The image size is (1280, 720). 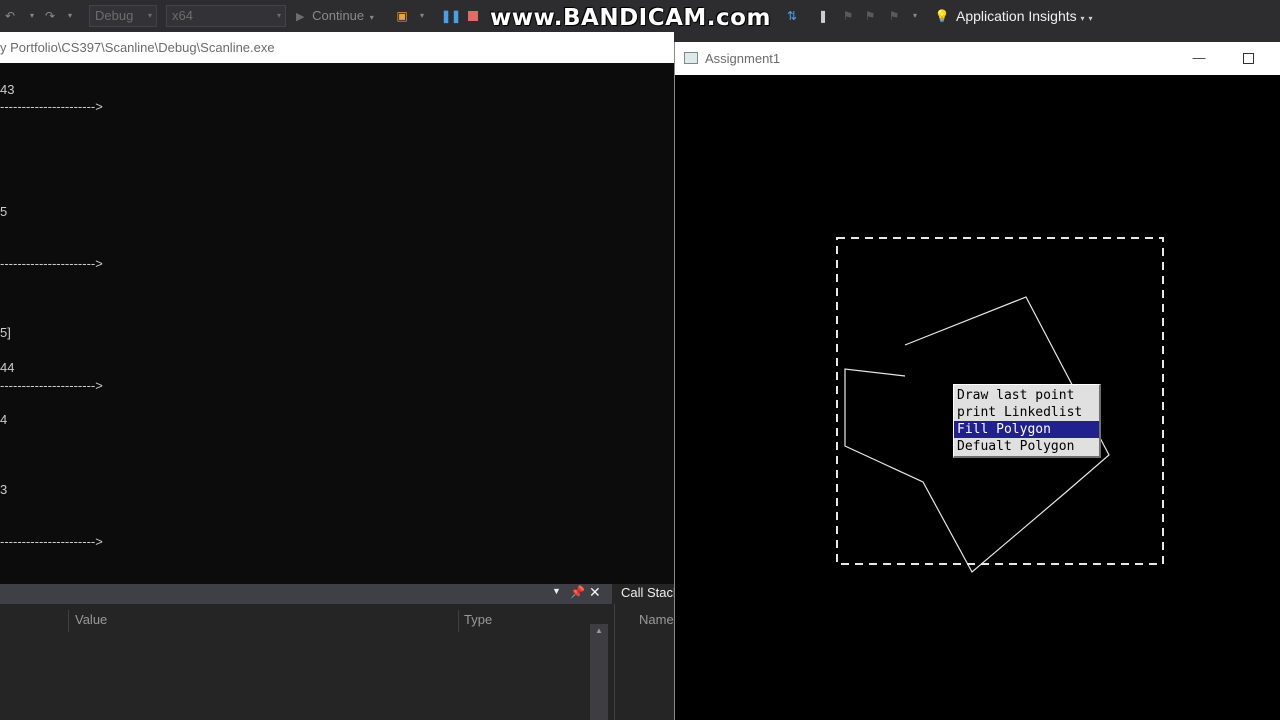 I want to click on vertical-scrollbar: ▲, so click(x=599, y=672).